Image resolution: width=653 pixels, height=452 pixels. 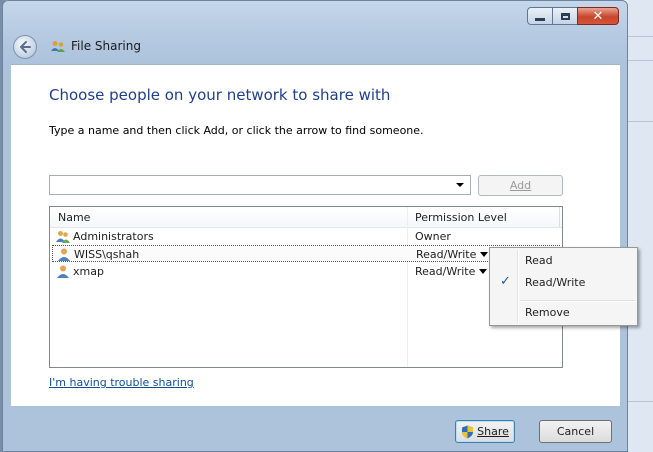 What do you see at coordinates (315, 429) in the screenshot?
I see `button-bar: Share Cancel` at bounding box center [315, 429].